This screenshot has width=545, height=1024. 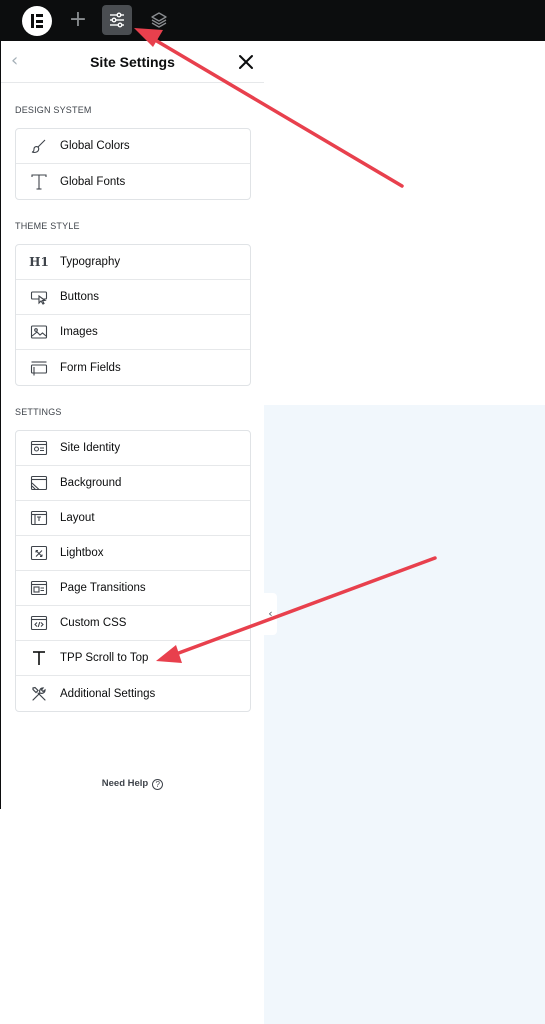 I want to click on site-settings-button, so click(x=117, y=20).